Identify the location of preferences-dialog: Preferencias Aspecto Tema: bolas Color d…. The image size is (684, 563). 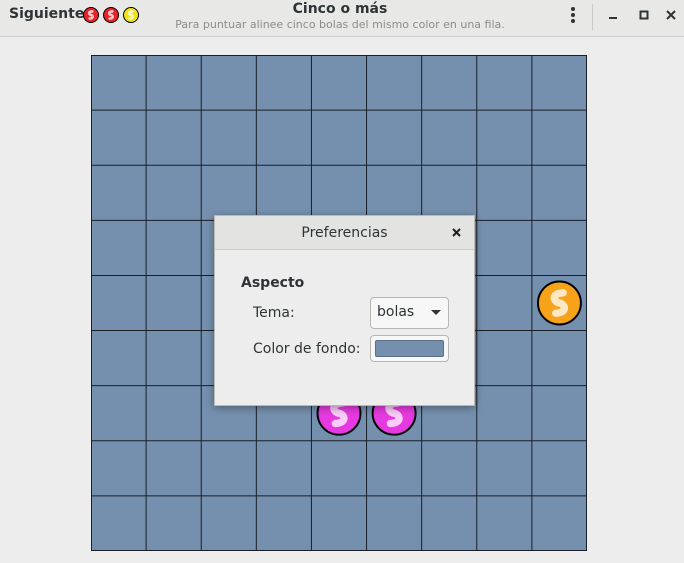
(344, 310).